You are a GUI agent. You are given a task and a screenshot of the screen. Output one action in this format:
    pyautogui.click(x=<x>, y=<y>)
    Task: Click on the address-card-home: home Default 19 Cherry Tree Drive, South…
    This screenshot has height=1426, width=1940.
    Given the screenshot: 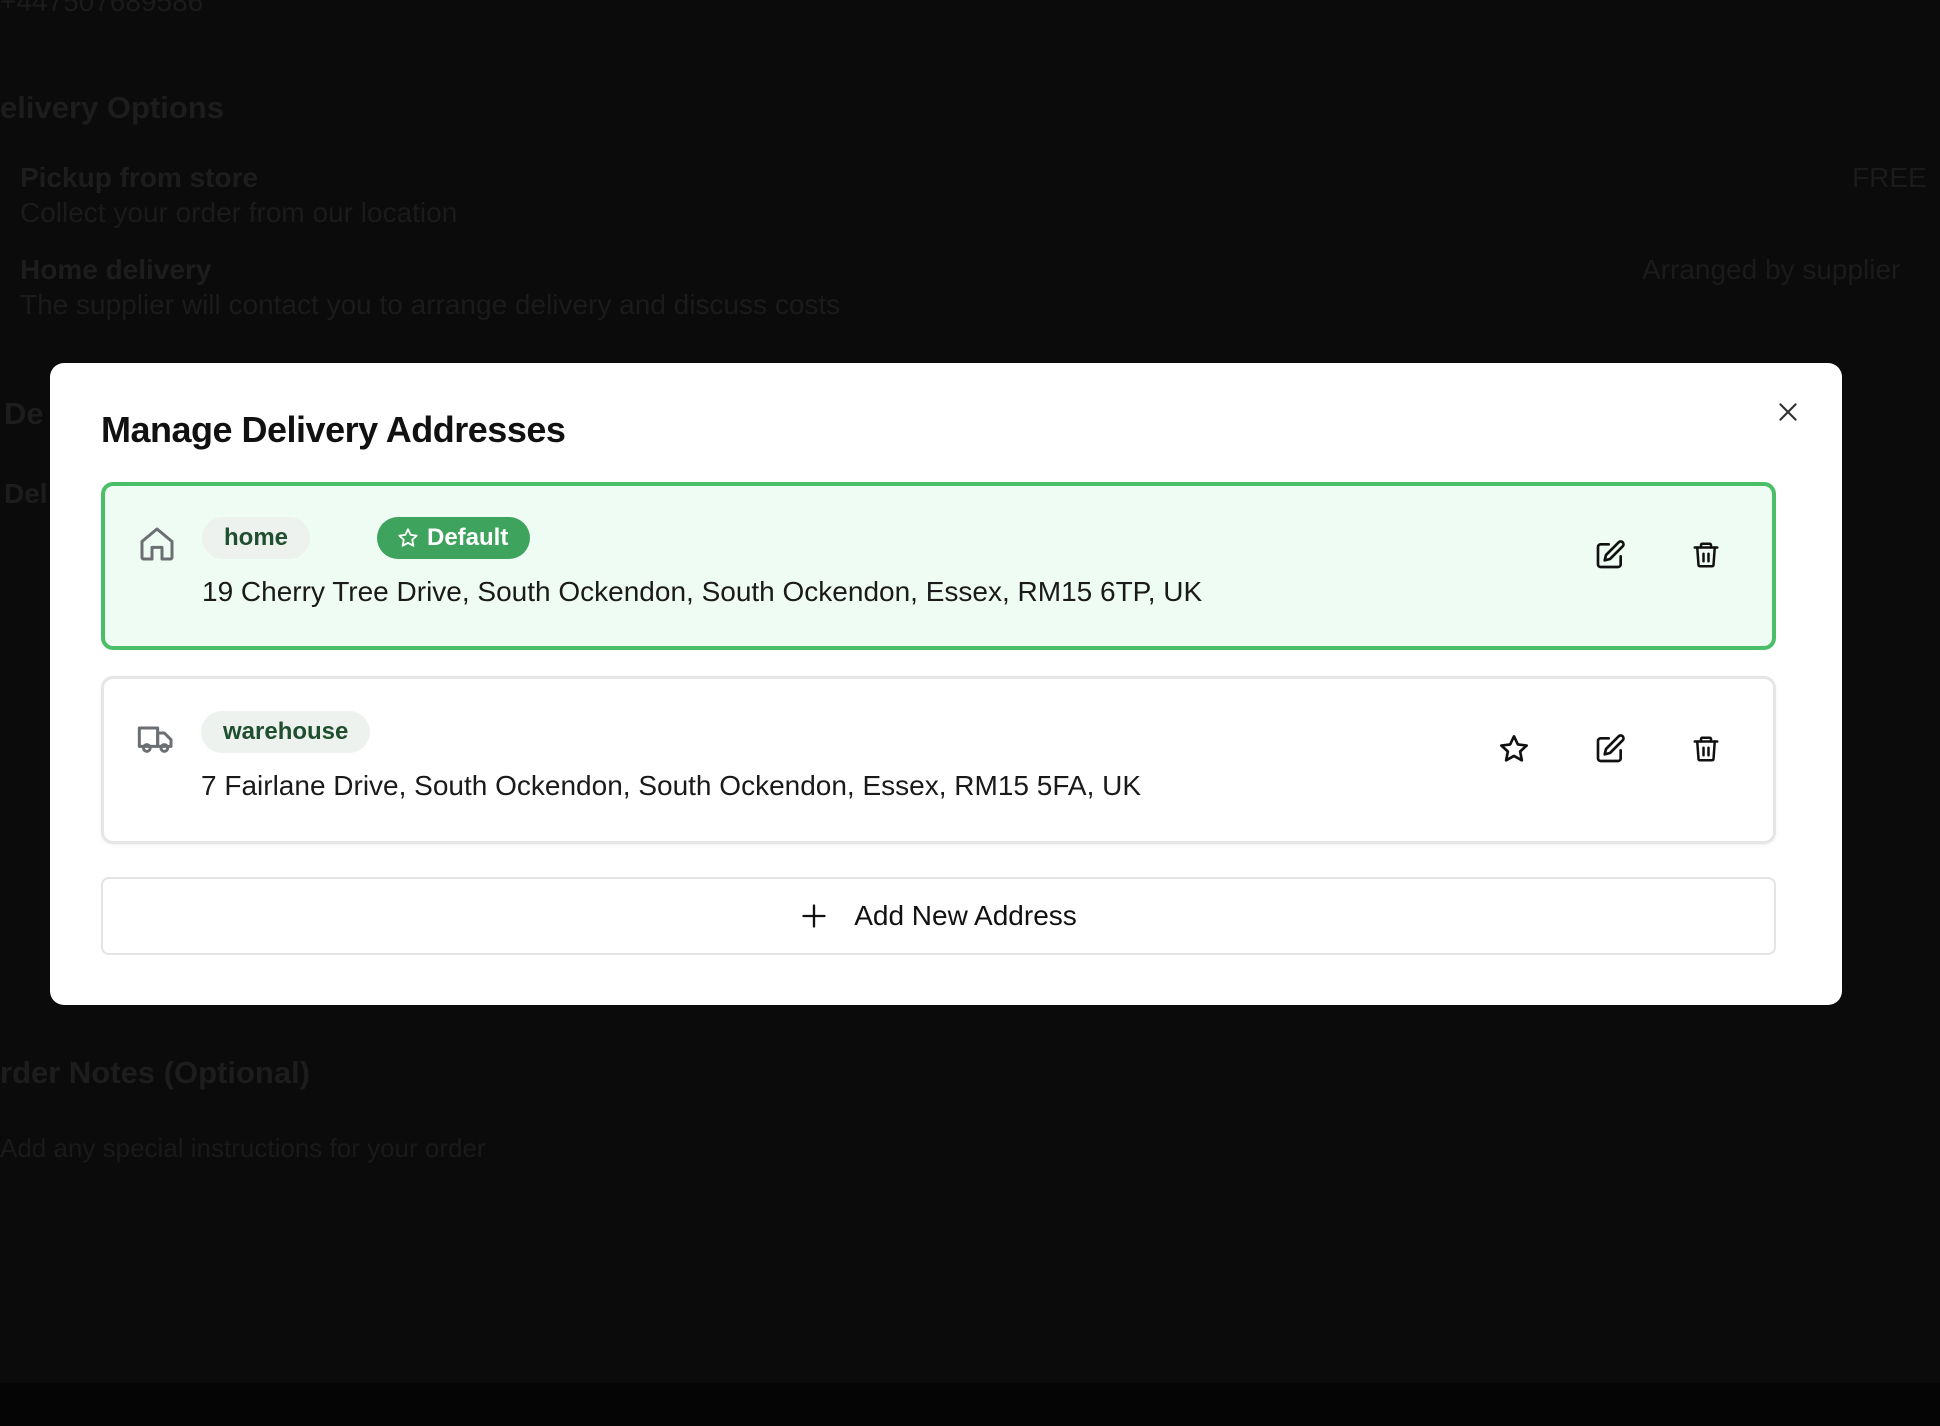 What is the action you would take?
    pyautogui.click(x=938, y=566)
    